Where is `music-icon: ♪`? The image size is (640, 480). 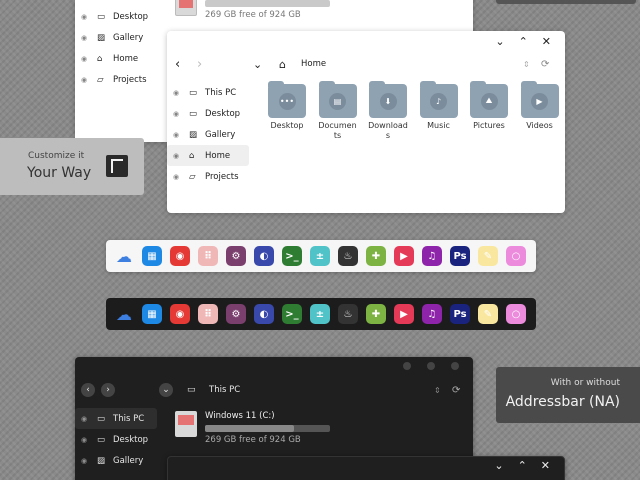 music-icon: ♪ is located at coordinates (438, 99).